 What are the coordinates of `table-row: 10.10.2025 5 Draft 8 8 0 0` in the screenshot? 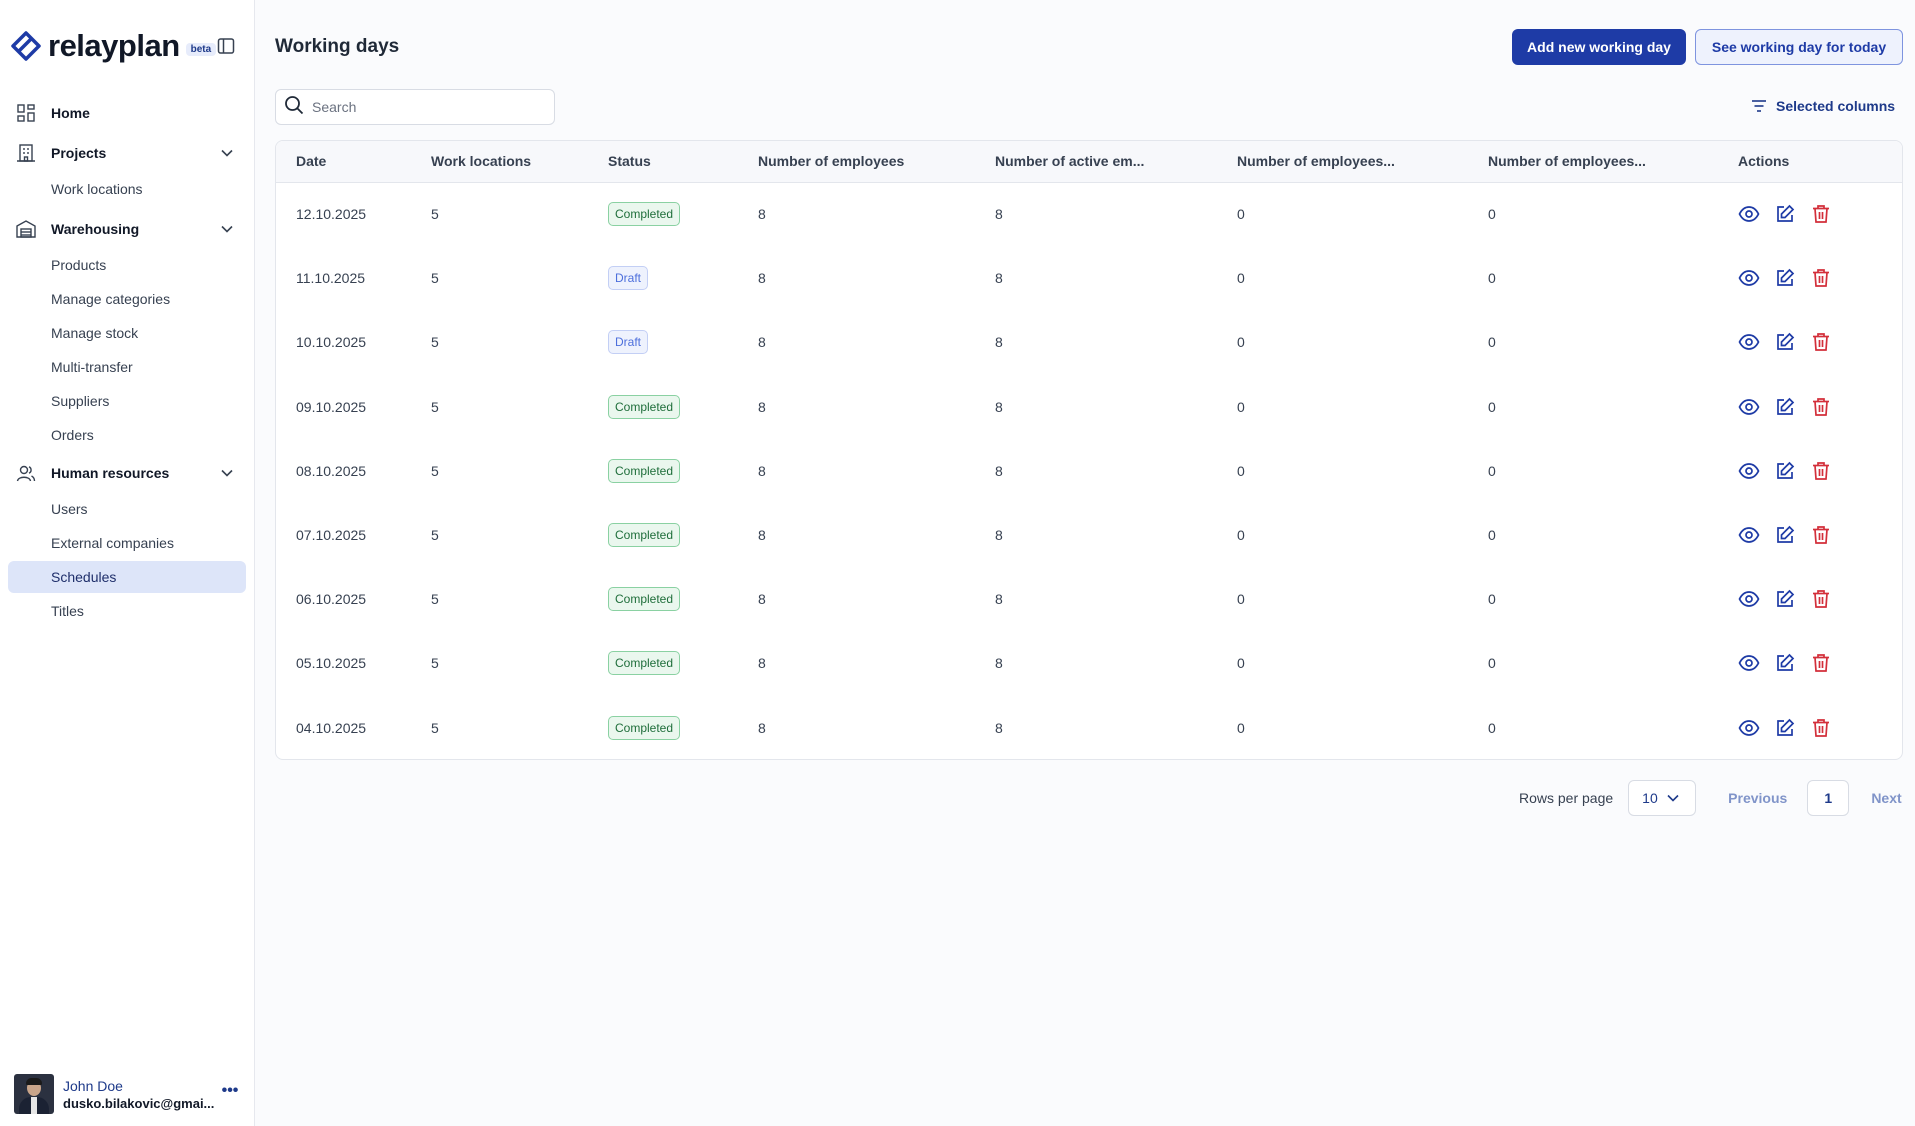 It's located at (1089, 342).